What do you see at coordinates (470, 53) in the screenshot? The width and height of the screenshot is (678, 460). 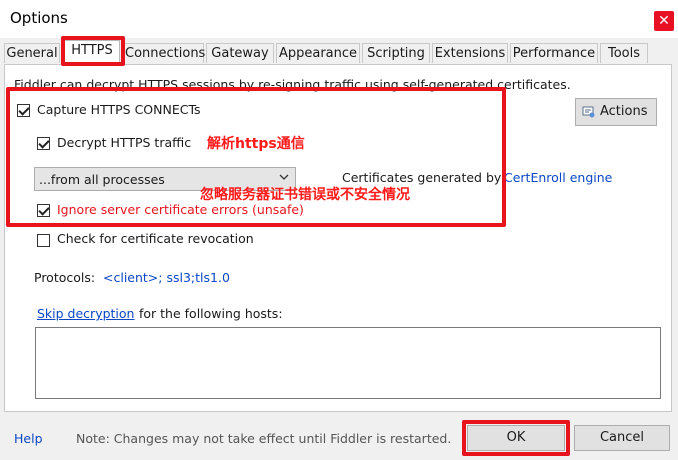 I see `tab-extensions: Extensions` at bounding box center [470, 53].